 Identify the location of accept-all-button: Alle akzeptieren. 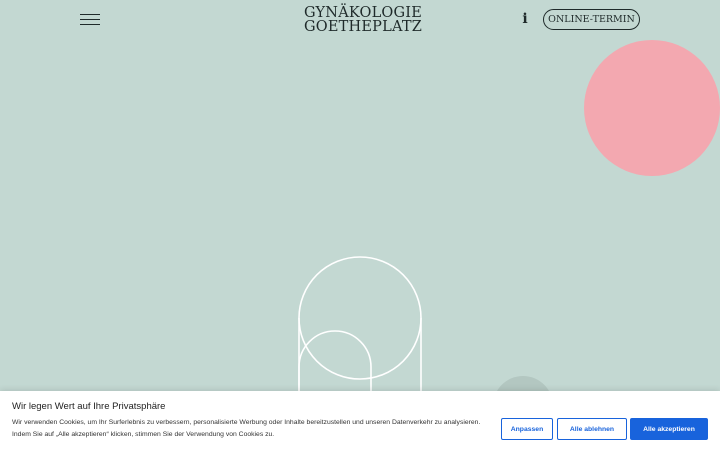
(669, 429).